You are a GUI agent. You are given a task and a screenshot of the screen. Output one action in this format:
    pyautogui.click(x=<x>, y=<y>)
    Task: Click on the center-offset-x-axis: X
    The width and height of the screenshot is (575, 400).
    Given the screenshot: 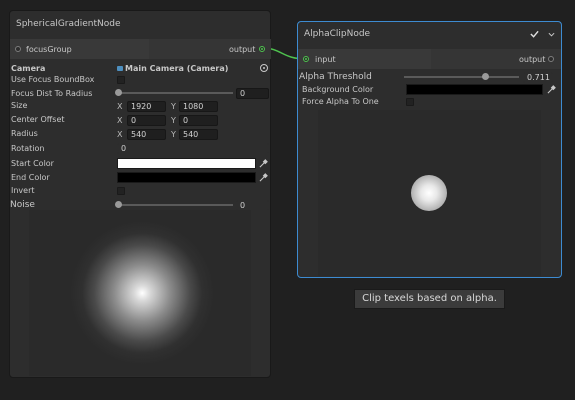 What is the action you would take?
    pyautogui.click(x=120, y=120)
    